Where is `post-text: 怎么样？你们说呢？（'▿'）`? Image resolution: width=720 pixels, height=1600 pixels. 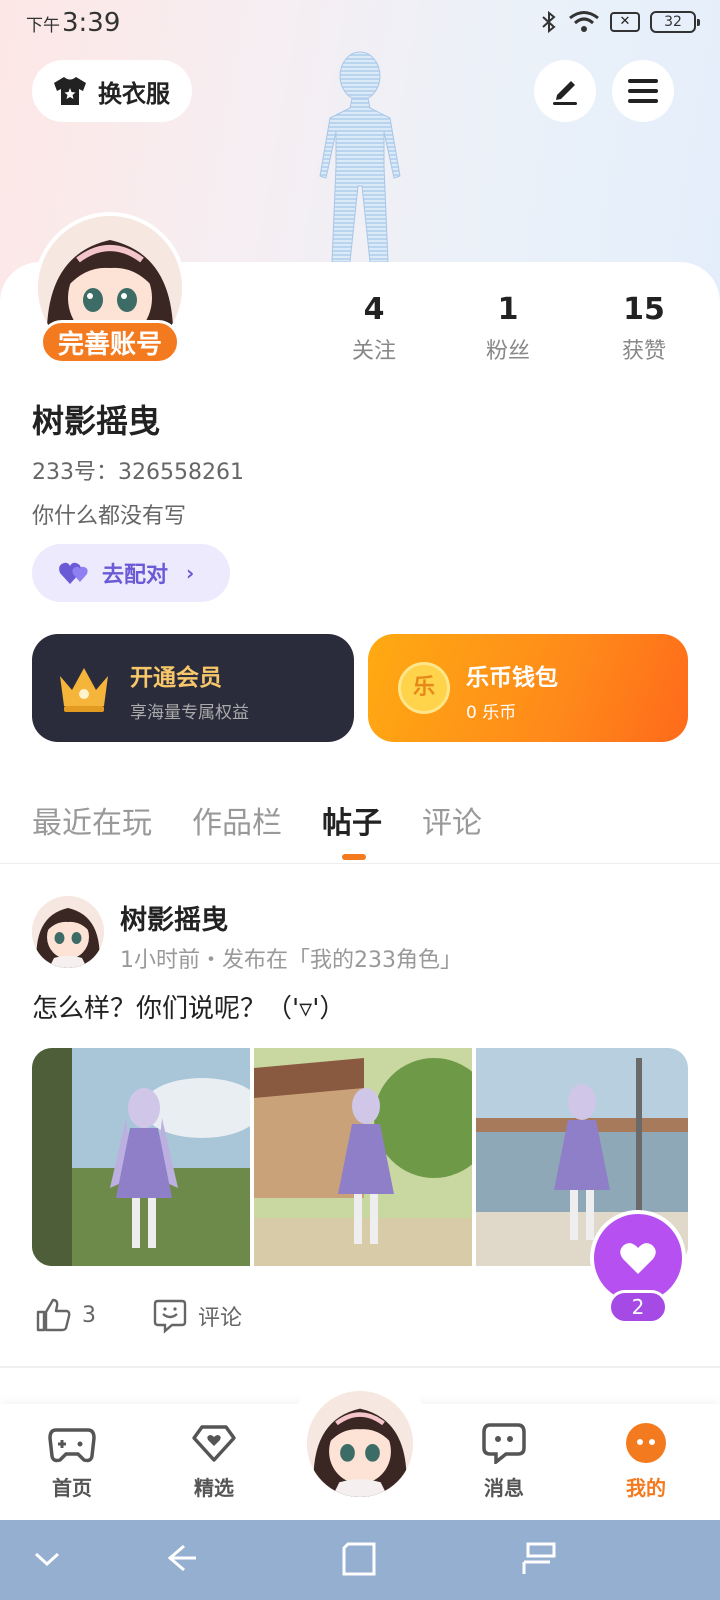 post-text: 怎么样？你们说呢？（'▿'） is located at coordinates (189, 1009).